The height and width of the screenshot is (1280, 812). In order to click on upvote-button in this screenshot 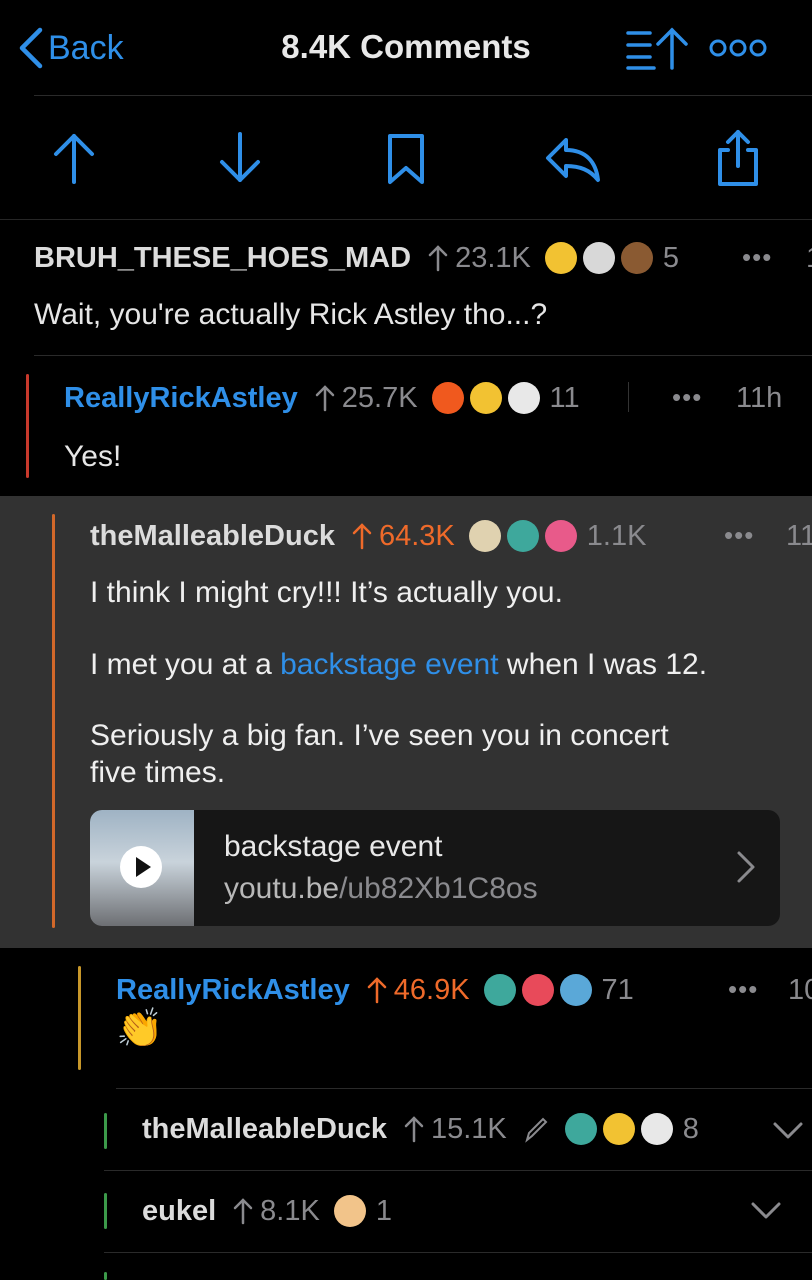, I will do `click(74, 158)`.